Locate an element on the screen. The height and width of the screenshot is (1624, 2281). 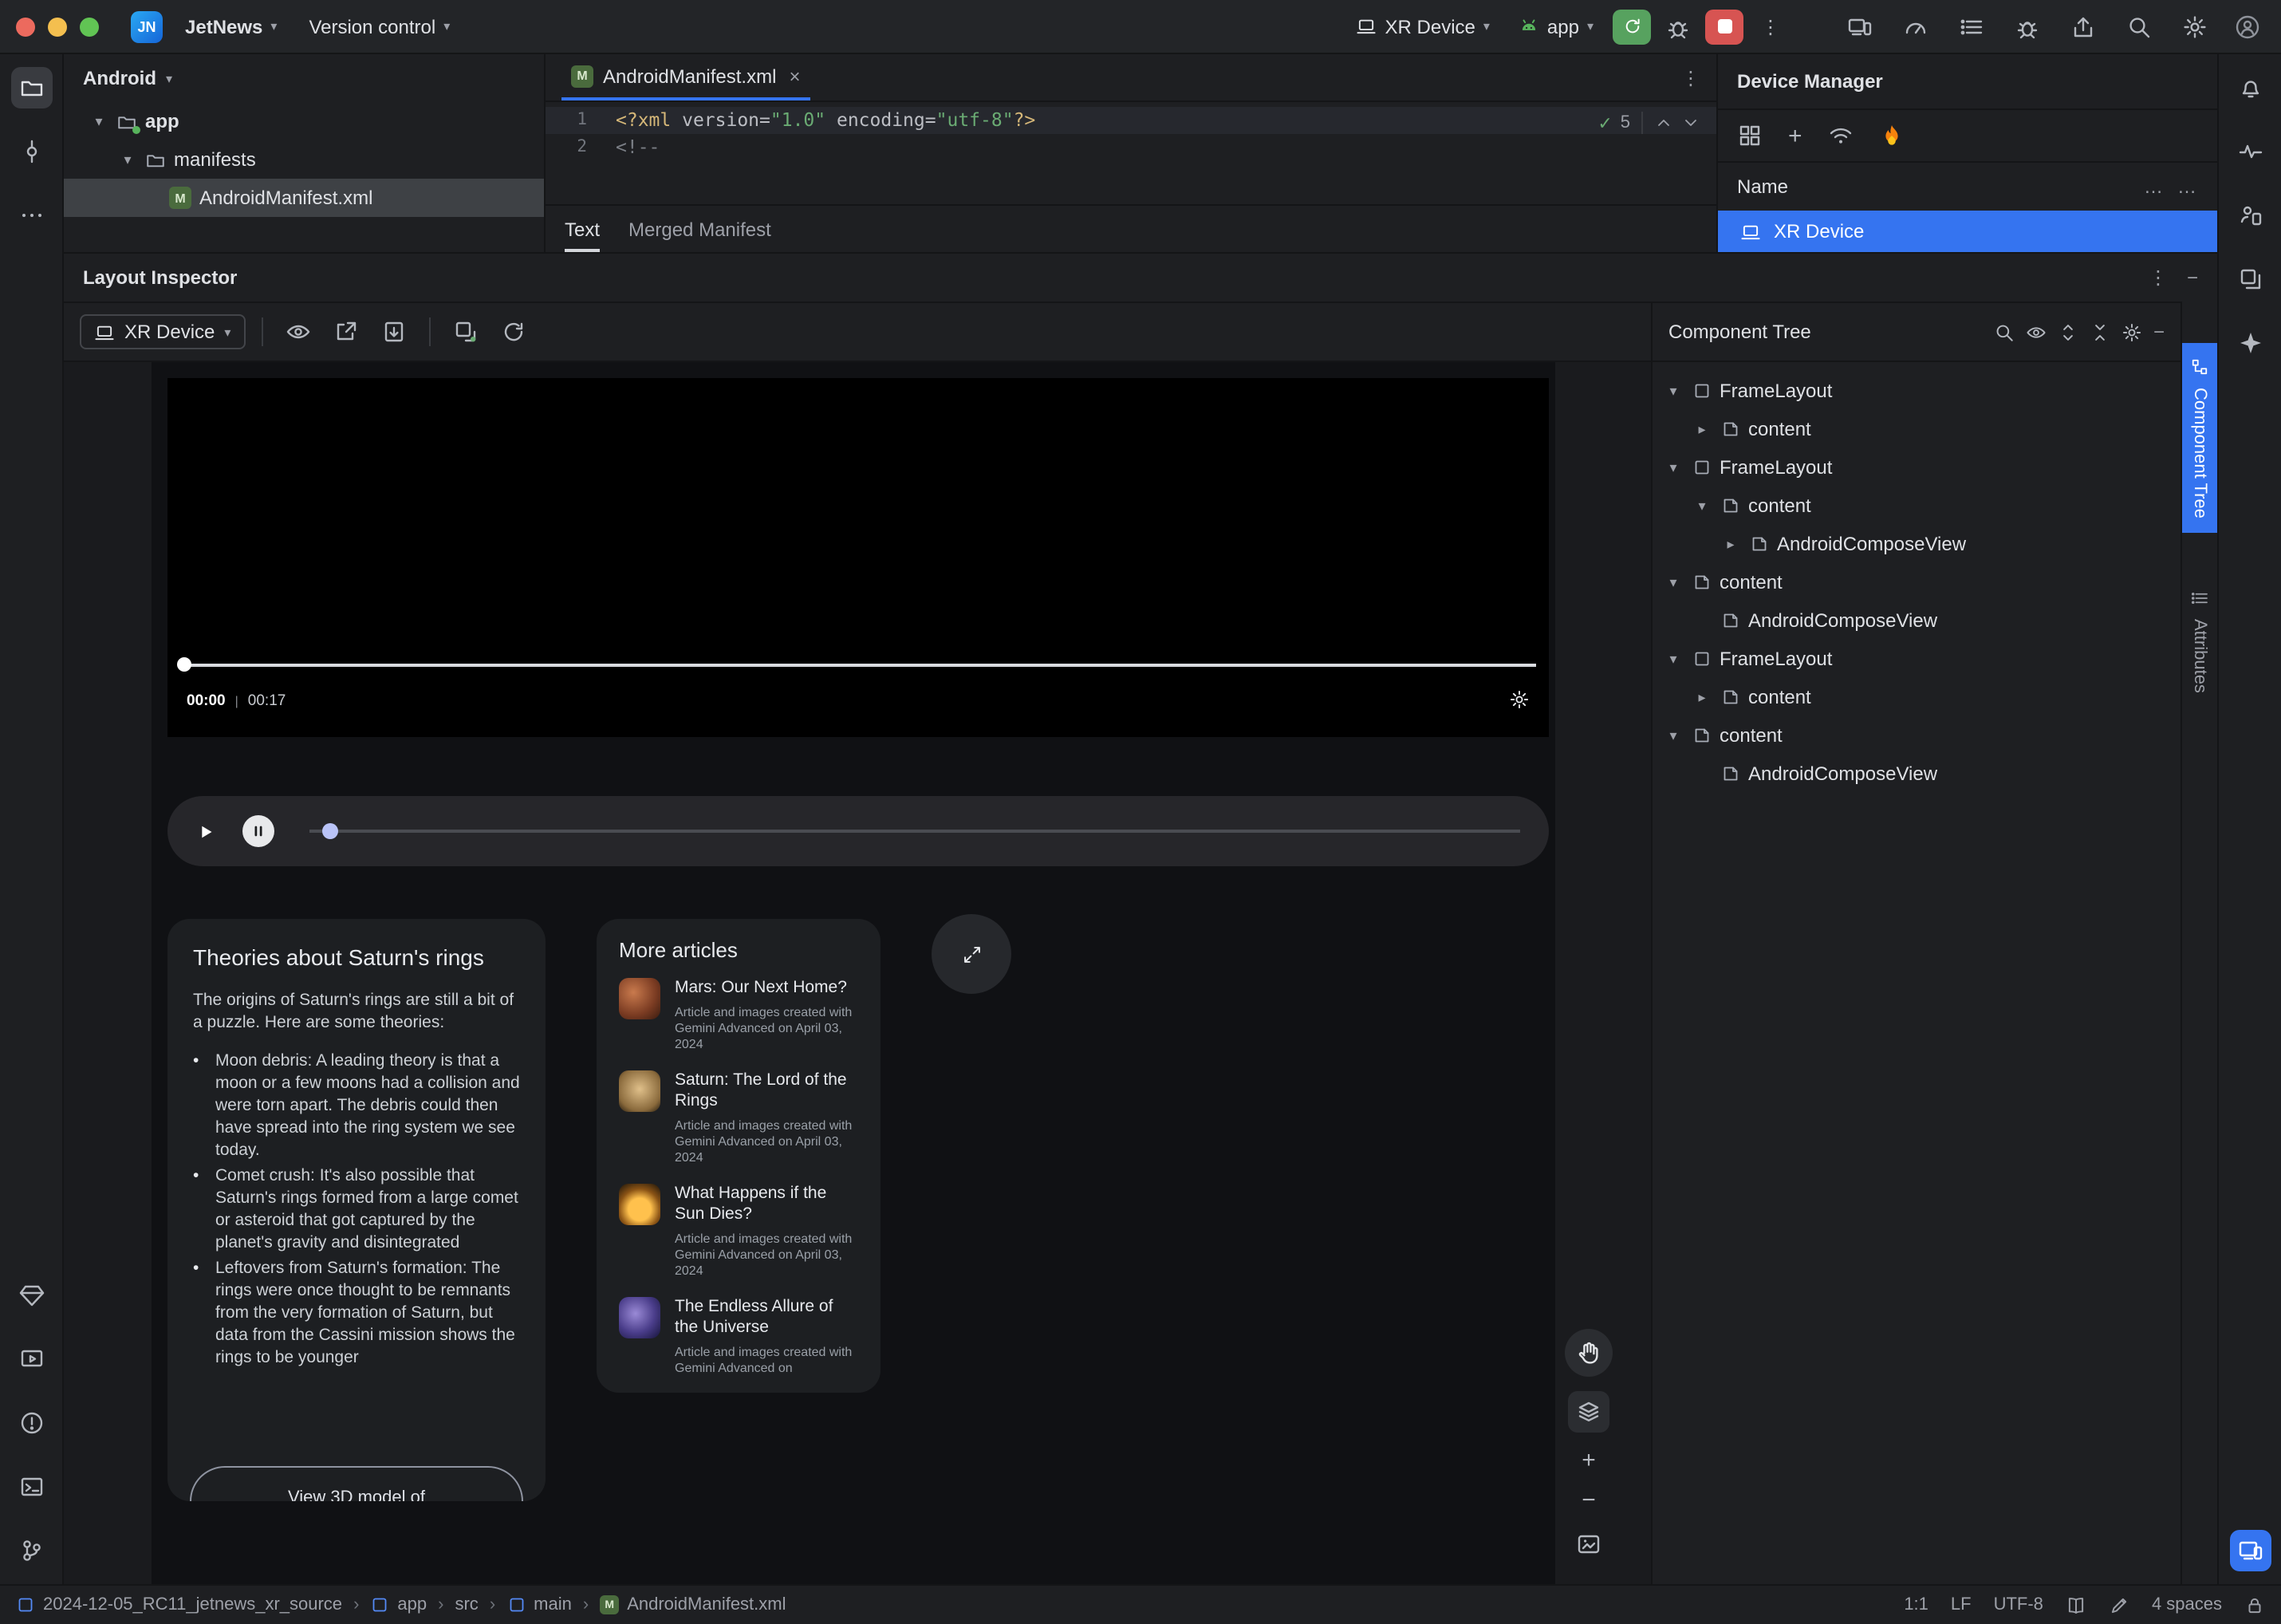
view-options-button is located at coordinates (297, 332).